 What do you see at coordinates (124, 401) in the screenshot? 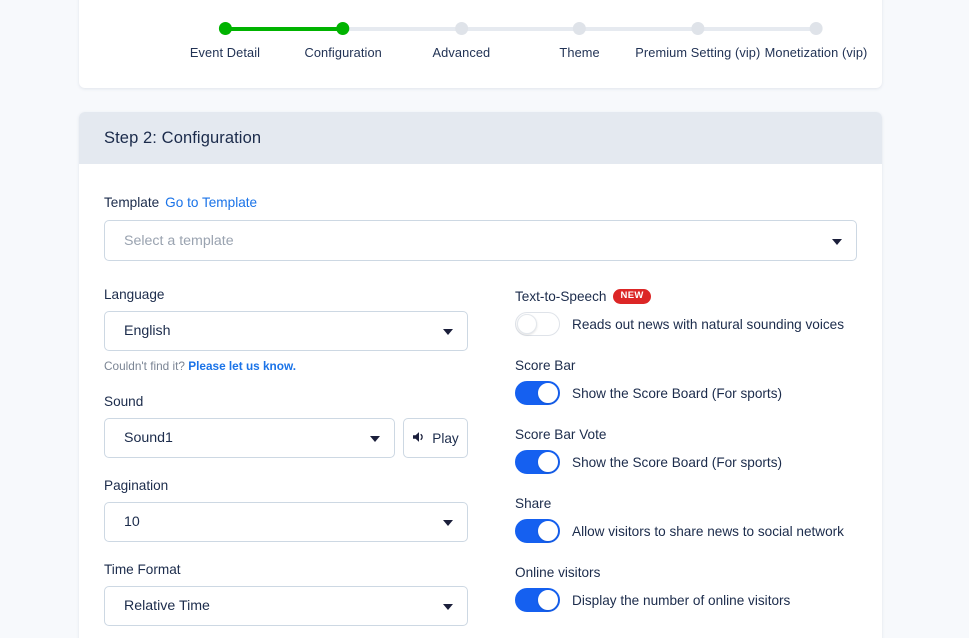
I see `sound-label: Sound` at bounding box center [124, 401].